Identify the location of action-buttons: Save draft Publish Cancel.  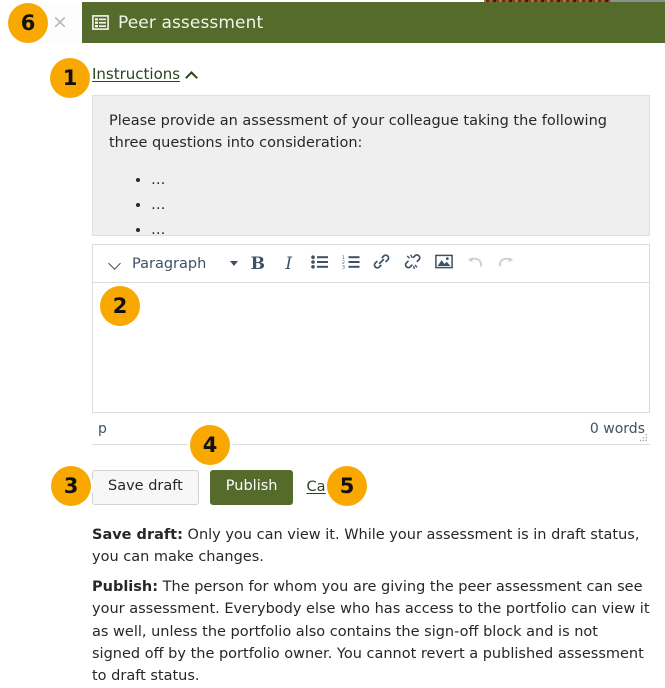
(225, 487).